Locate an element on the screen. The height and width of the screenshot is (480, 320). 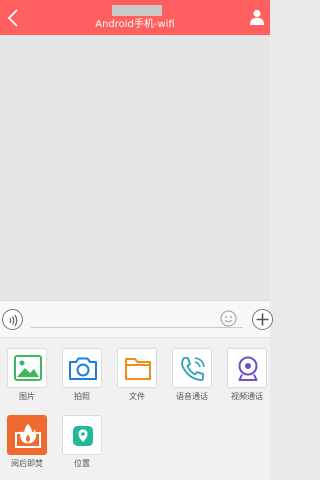
action-video-call-button is located at coordinates (247, 368).